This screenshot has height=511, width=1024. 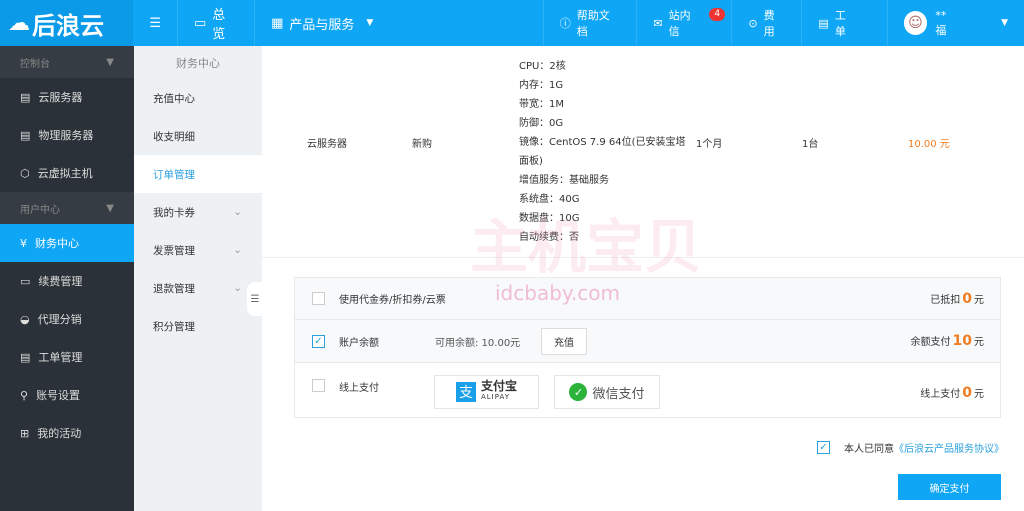 I want to click on online-row: 线上支付 支支付宝 ALIPAY ✓ 微信支付 线上支付 0 元, so click(x=647, y=390).